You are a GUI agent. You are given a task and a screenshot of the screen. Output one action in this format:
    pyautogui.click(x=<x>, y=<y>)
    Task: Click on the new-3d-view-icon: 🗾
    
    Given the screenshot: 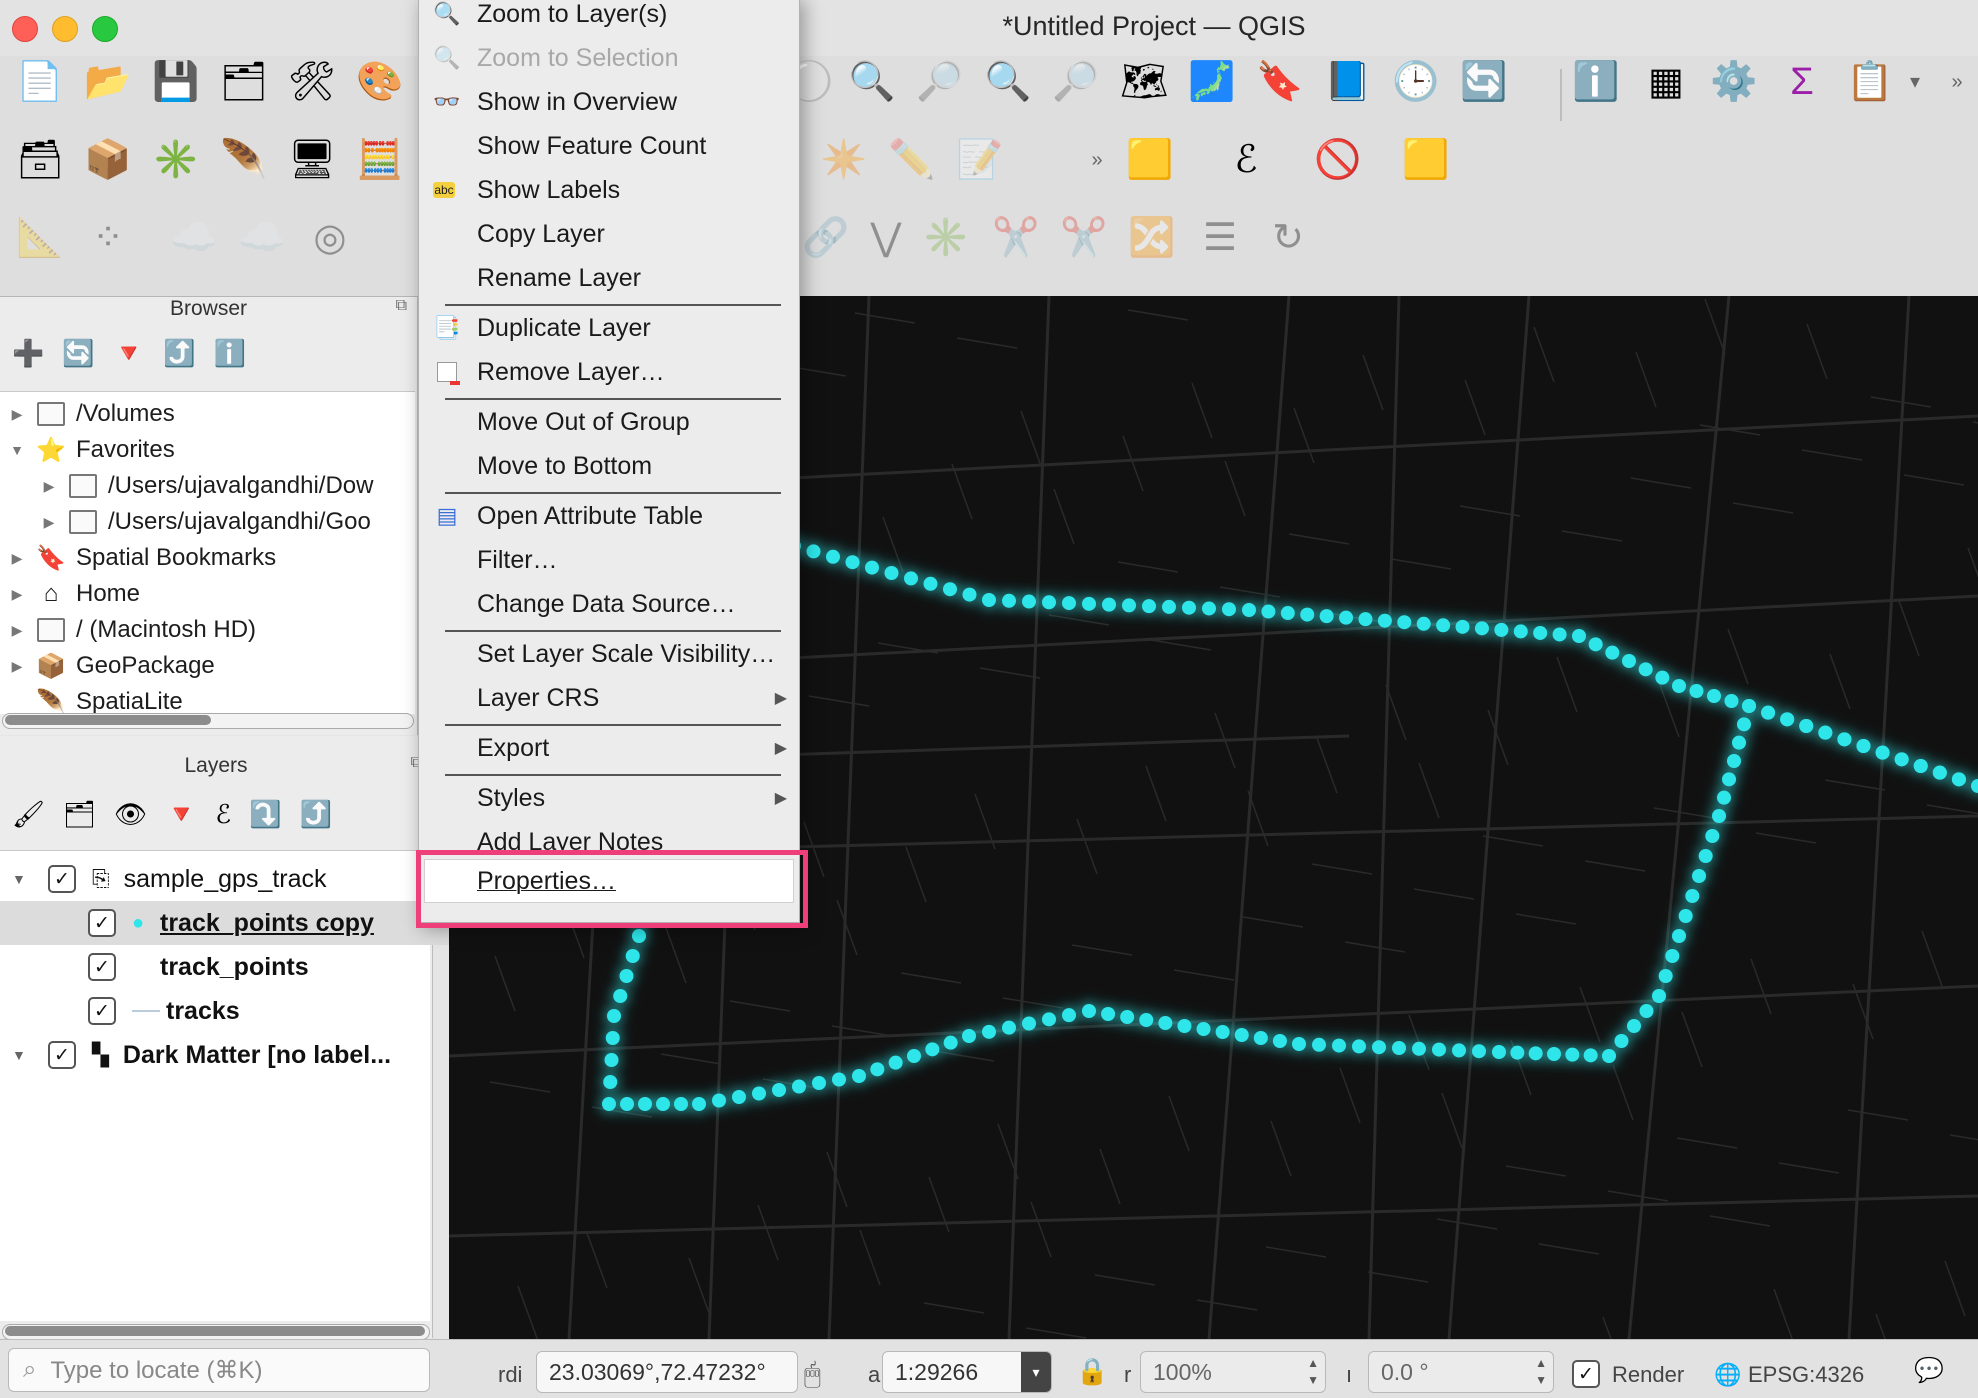 What is the action you would take?
    pyautogui.click(x=1212, y=82)
    